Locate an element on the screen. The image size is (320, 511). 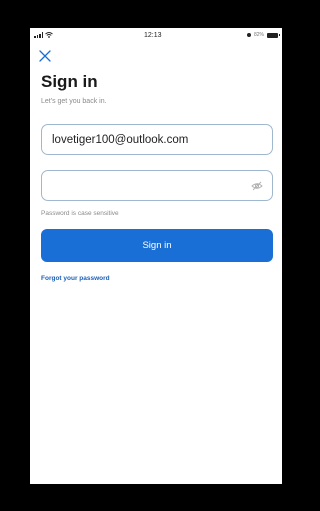
status-bar: 12:13 82% is located at coordinates (156, 36).